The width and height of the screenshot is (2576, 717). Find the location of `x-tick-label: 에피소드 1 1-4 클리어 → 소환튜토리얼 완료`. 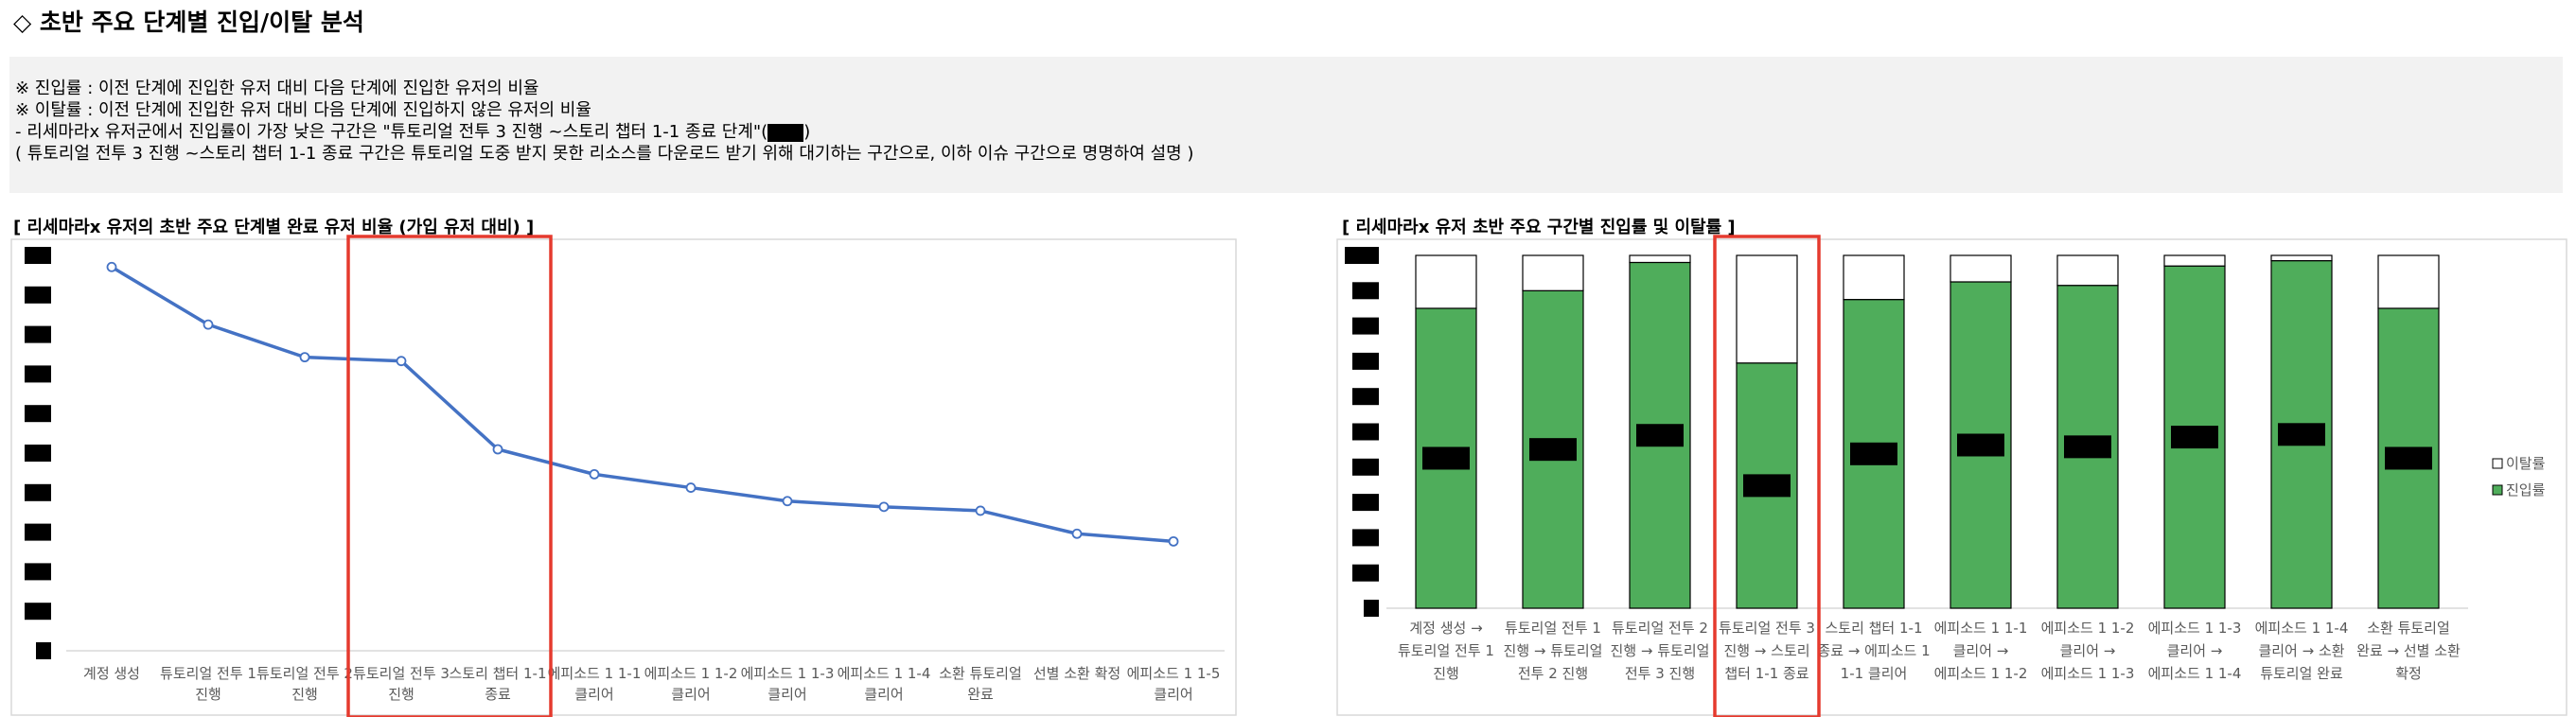

x-tick-label: 에피소드 1 1-4 클리어 → 소환튜토리얼 완료 is located at coordinates (2302, 651).